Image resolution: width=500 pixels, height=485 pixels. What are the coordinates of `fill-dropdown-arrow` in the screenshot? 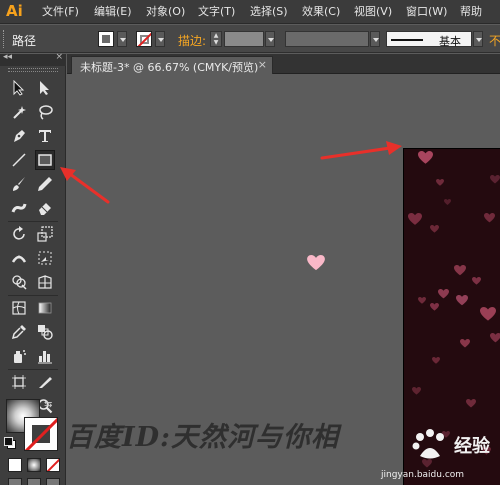 It's located at (122, 39).